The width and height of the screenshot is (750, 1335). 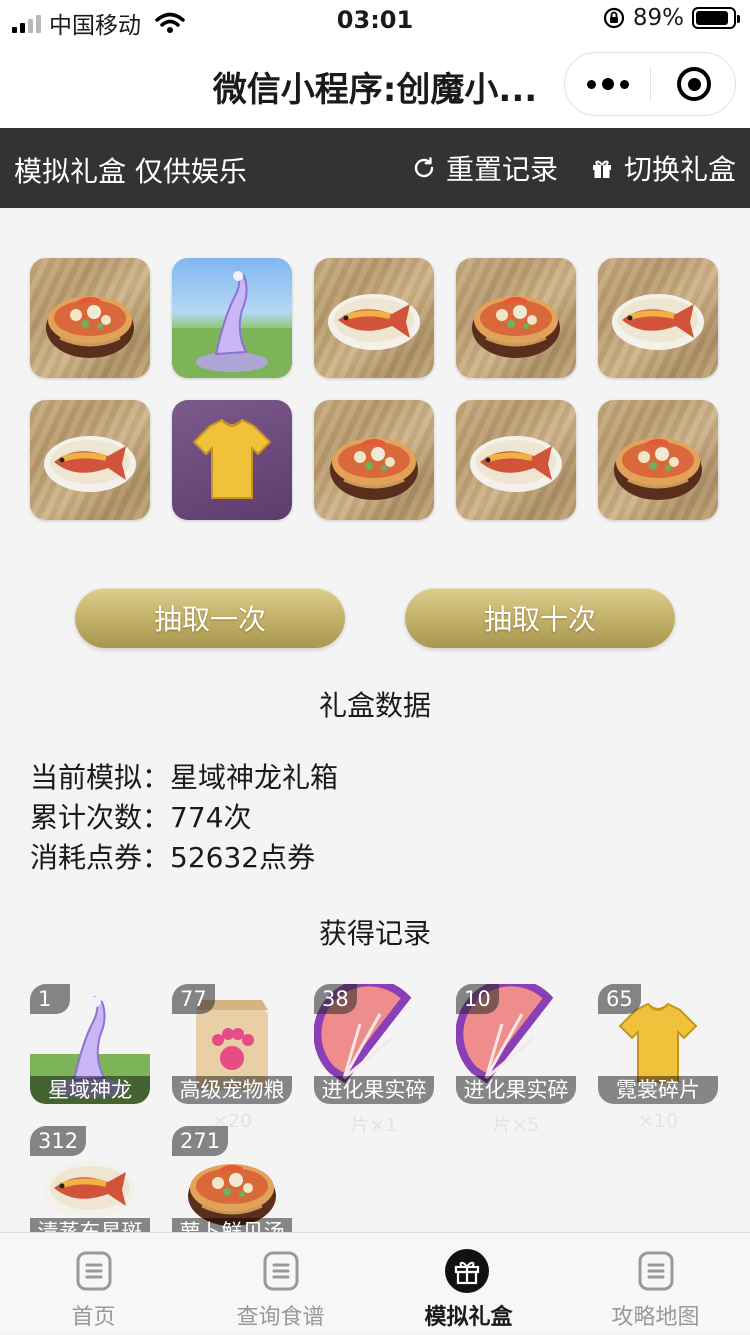 What do you see at coordinates (619, 999) in the screenshot?
I see `record-count: 65` at bounding box center [619, 999].